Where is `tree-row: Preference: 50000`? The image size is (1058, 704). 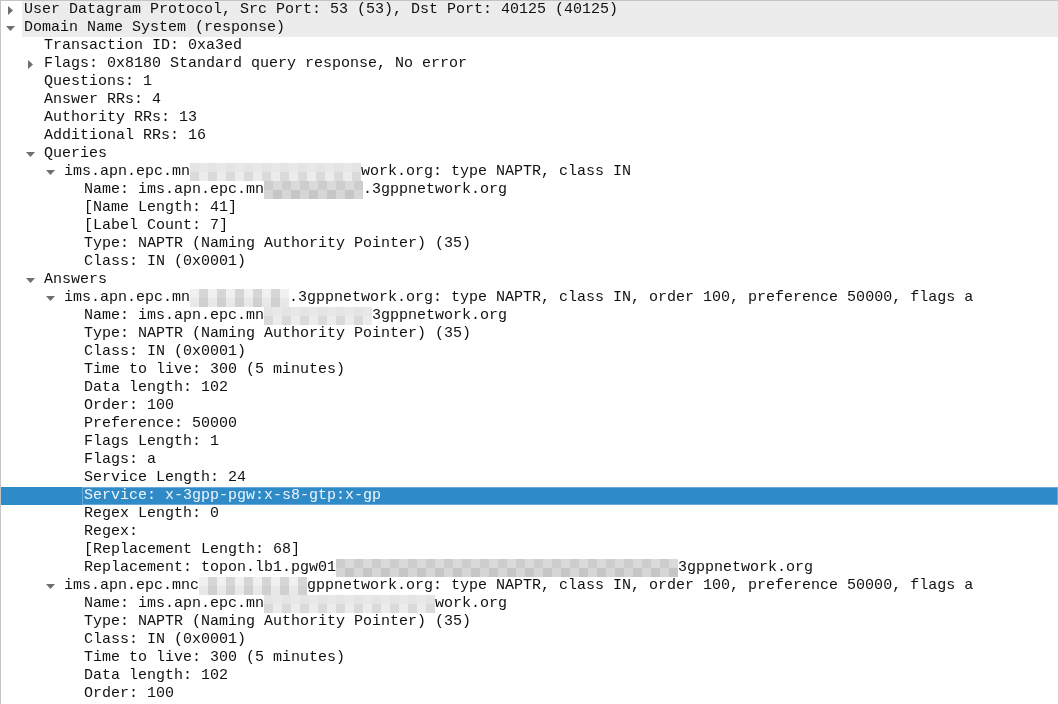 tree-row: Preference: 50000 is located at coordinates (529, 424).